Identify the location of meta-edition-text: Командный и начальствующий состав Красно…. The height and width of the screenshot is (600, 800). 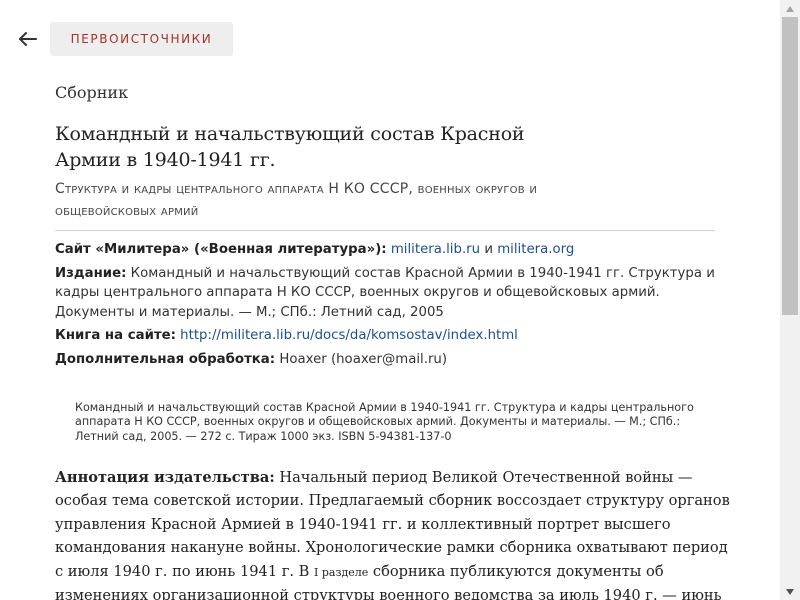
(385, 292).